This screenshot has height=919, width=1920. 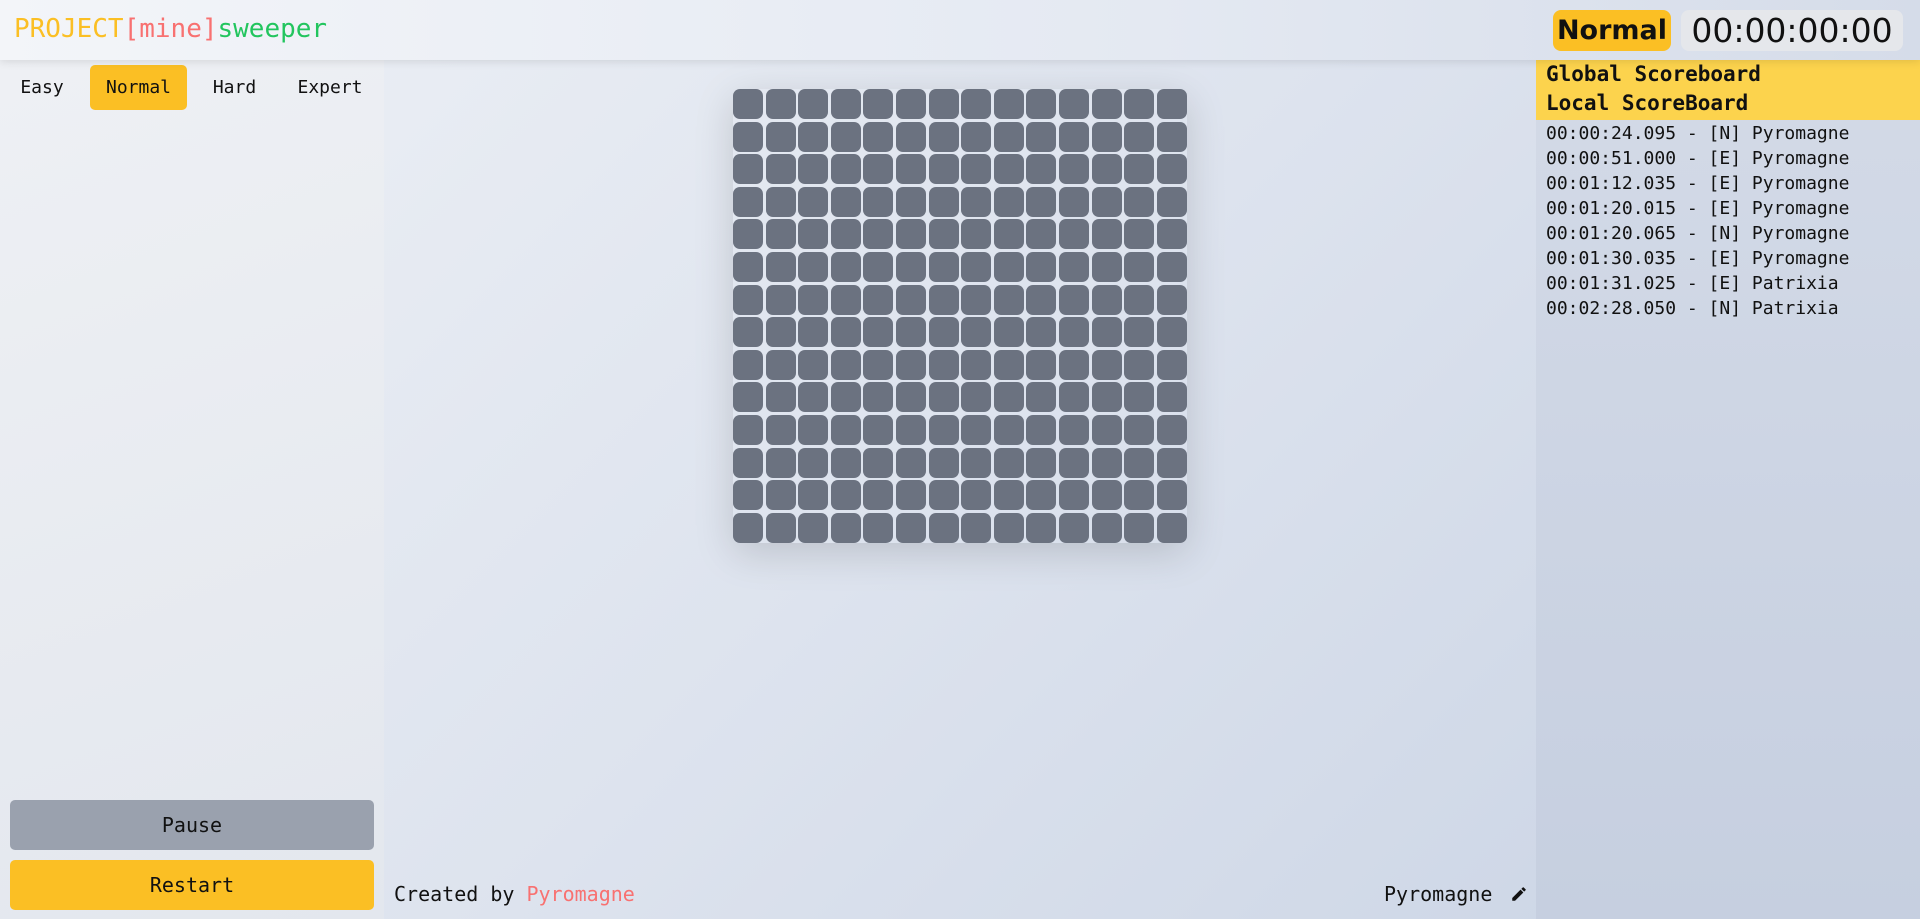 What do you see at coordinates (192, 885) in the screenshot?
I see `restart-button: Restart` at bounding box center [192, 885].